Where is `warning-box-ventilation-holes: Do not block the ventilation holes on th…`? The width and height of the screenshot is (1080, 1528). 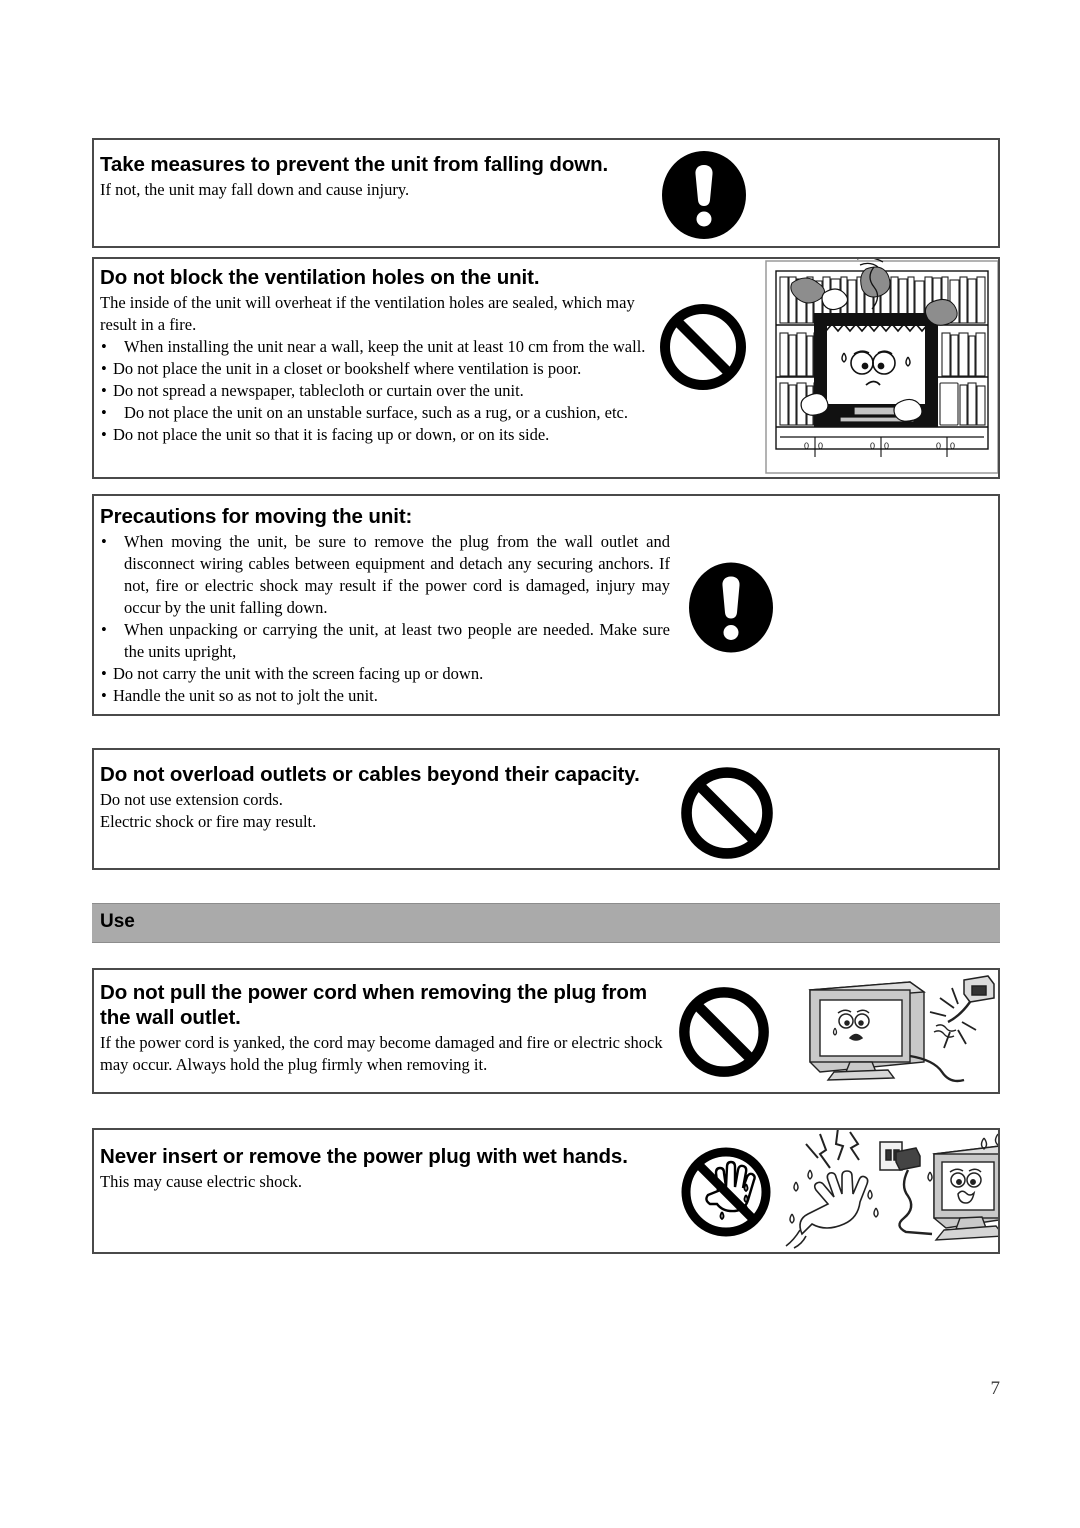 warning-box-ventilation-holes: Do not block the ventilation holes on th… is located at coordinates (546, 368).